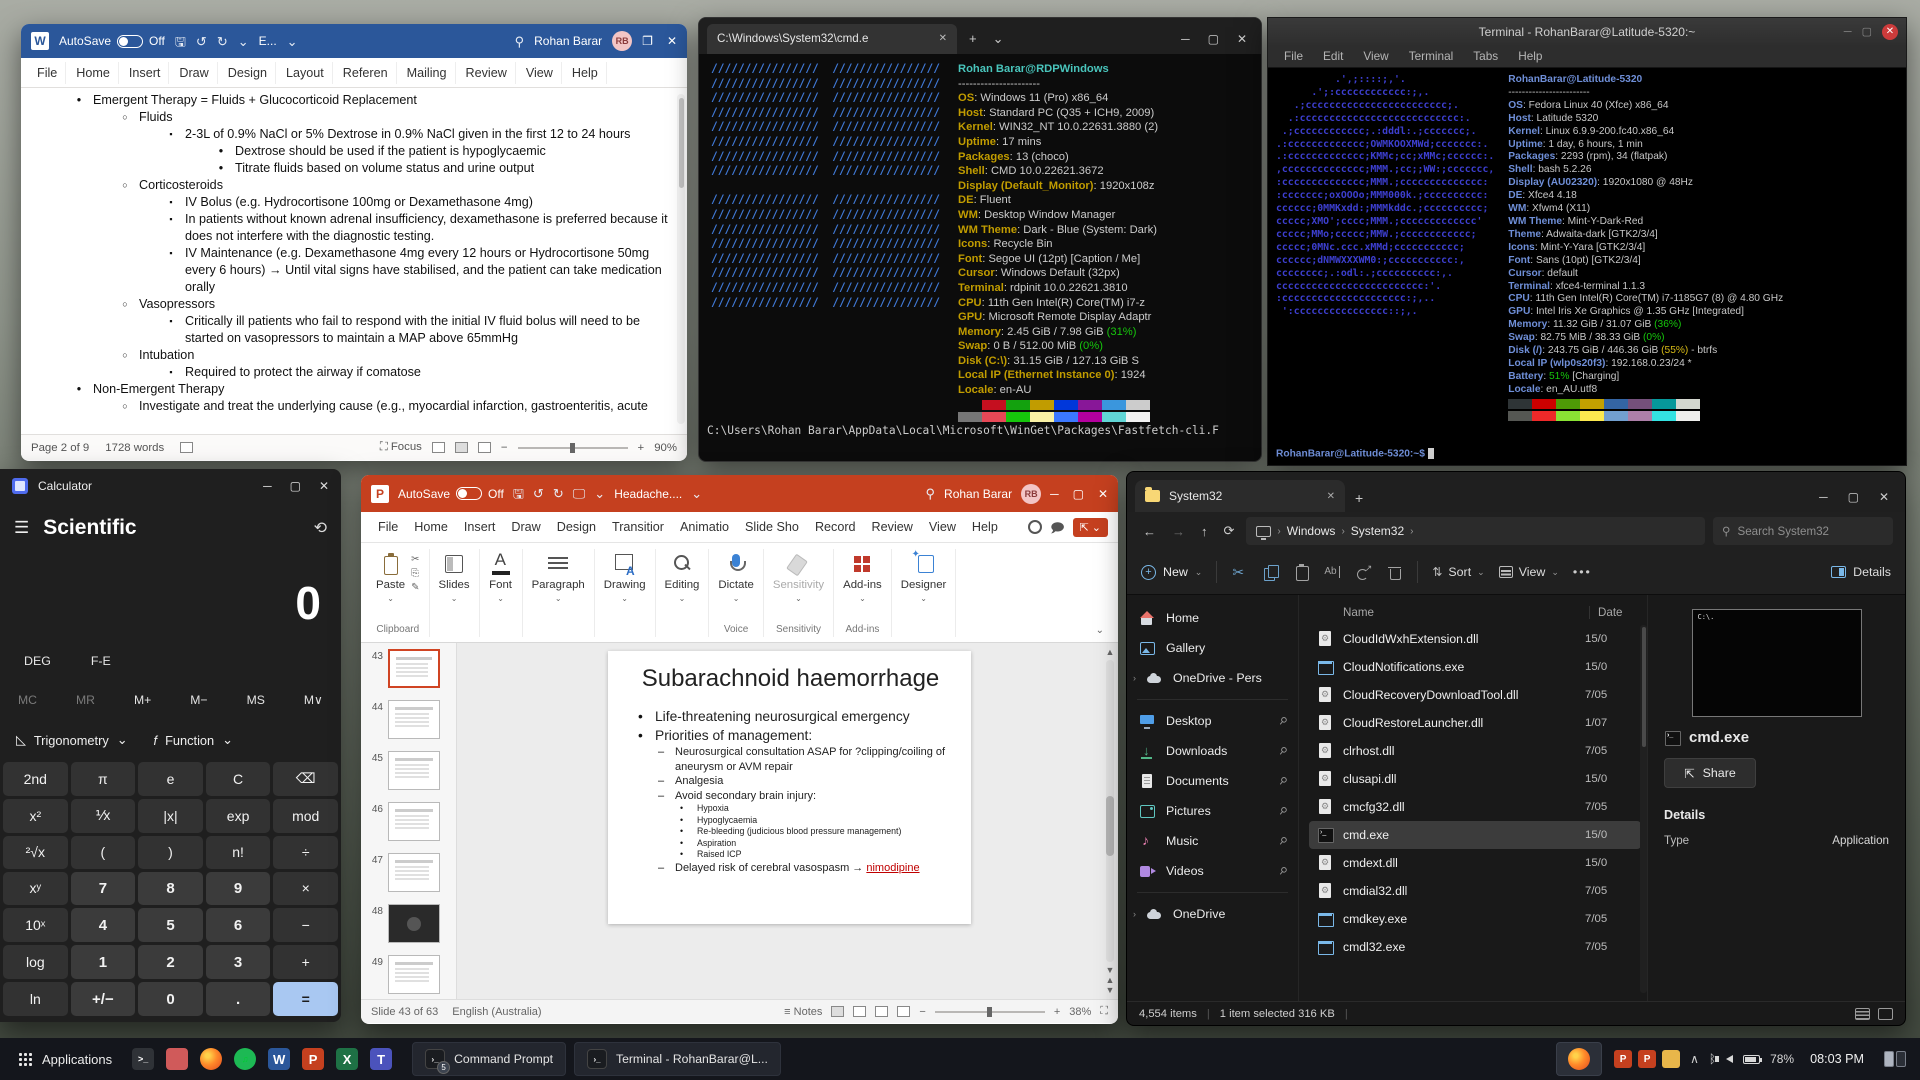 The height and width of the screenshot is (1080, 1920). Describe the element at coordinates (1212, 678) in the screenshot. I see `sidebar-item-onedrive-pers: › OneDrive - Pers` at that location.